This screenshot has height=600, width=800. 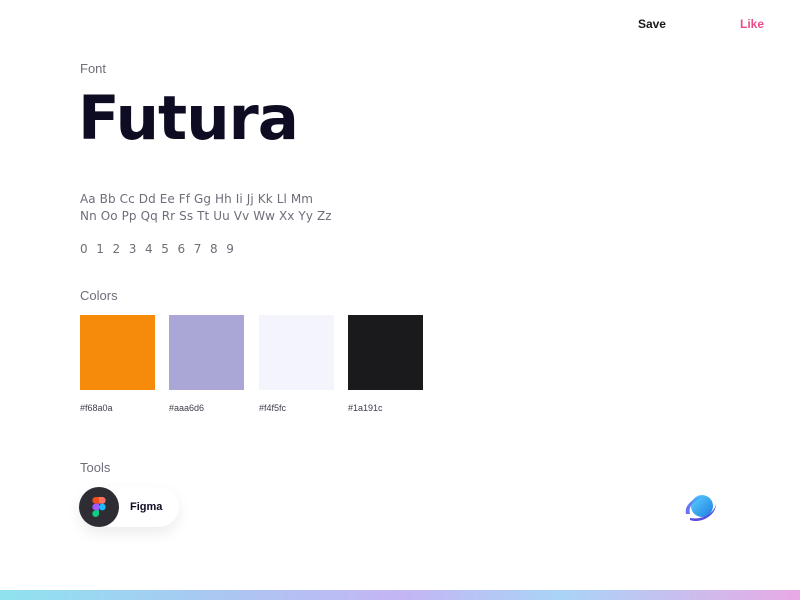 I want to click on orbit-logo-icon, so click(x=701, y=507).